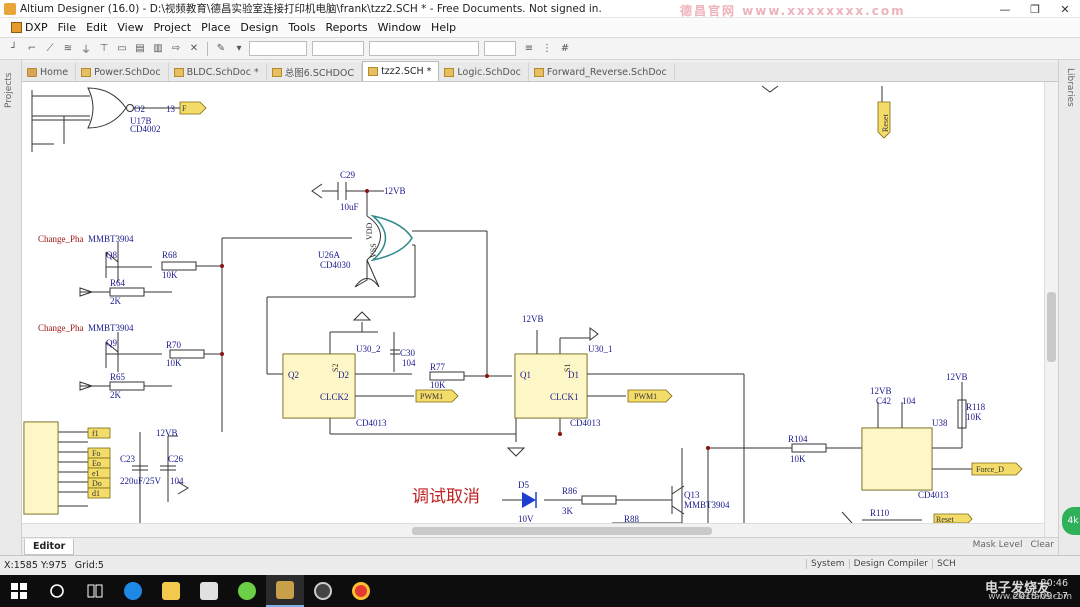 The image size is (1080, 607). Describe the element at coordinates (567, 368) in the screenshot. I see `pin-s1-text: S1` at that location.